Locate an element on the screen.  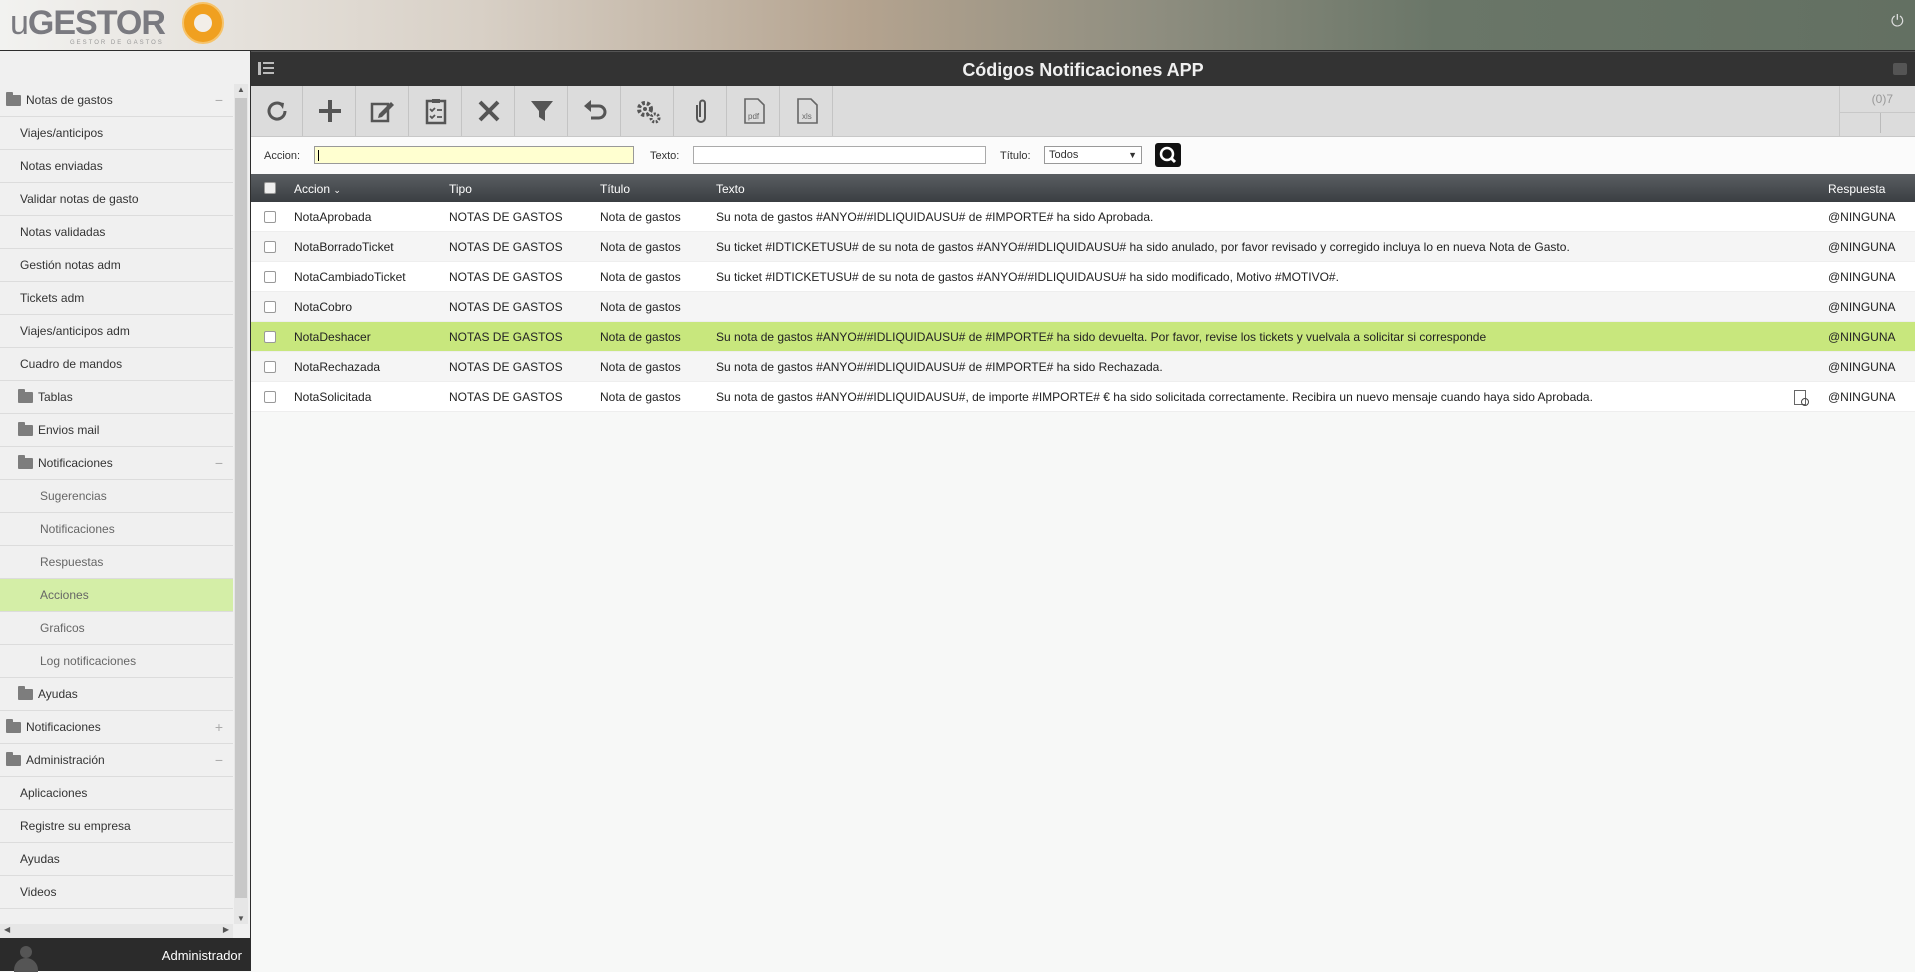
svg-text: pdf is located at coordinates (754, 116).